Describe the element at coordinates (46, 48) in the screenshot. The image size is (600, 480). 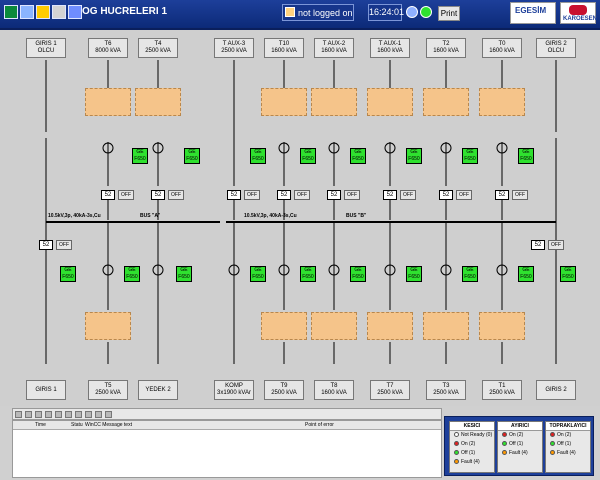
I see `feeder-label-top-1: GIRIS 1 OLCU` at that location.